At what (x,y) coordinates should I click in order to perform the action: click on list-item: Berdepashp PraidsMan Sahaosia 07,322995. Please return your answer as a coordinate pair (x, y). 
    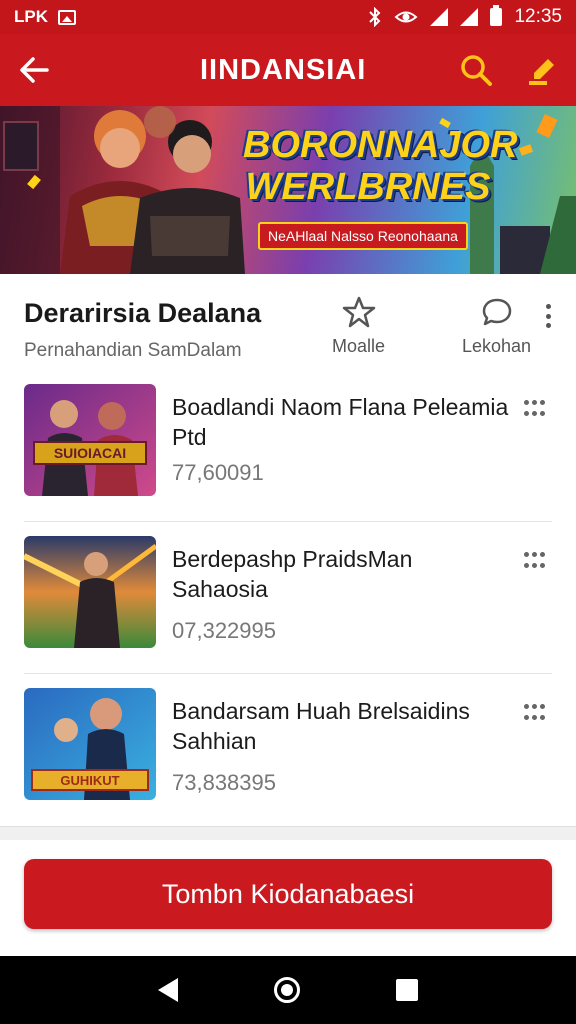
    Looking at the image, I should click on (288, 598).